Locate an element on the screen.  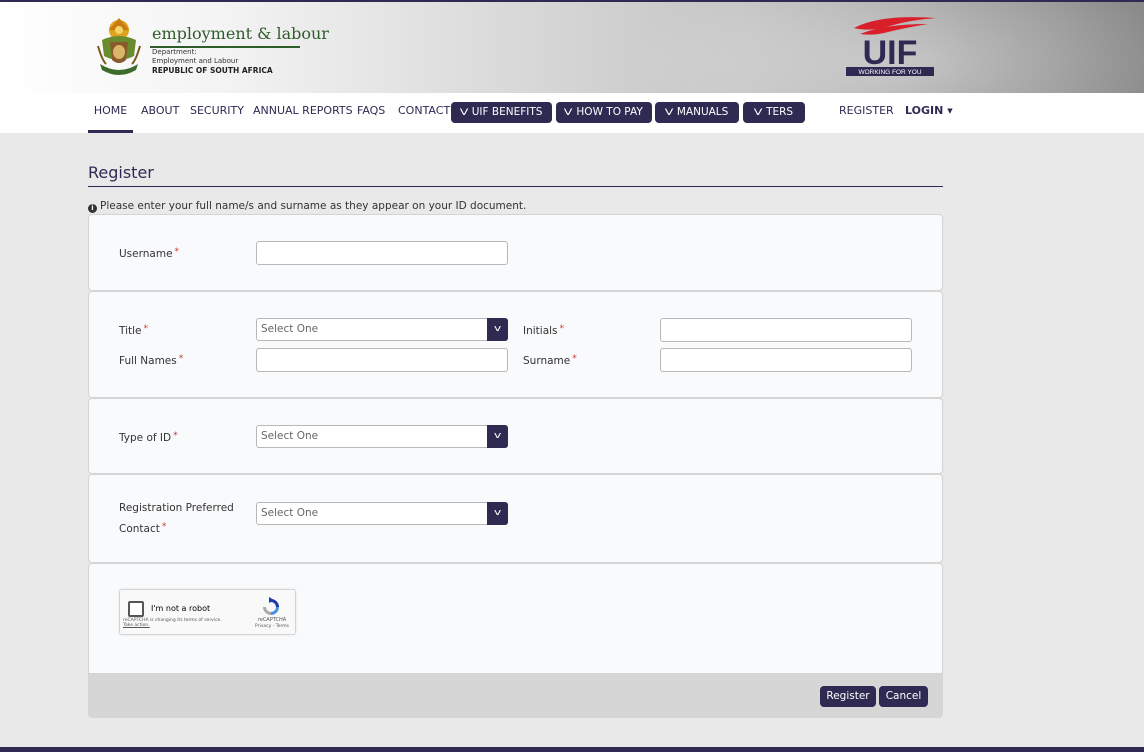
title-label: Title * is located at coordinates (133, 330).